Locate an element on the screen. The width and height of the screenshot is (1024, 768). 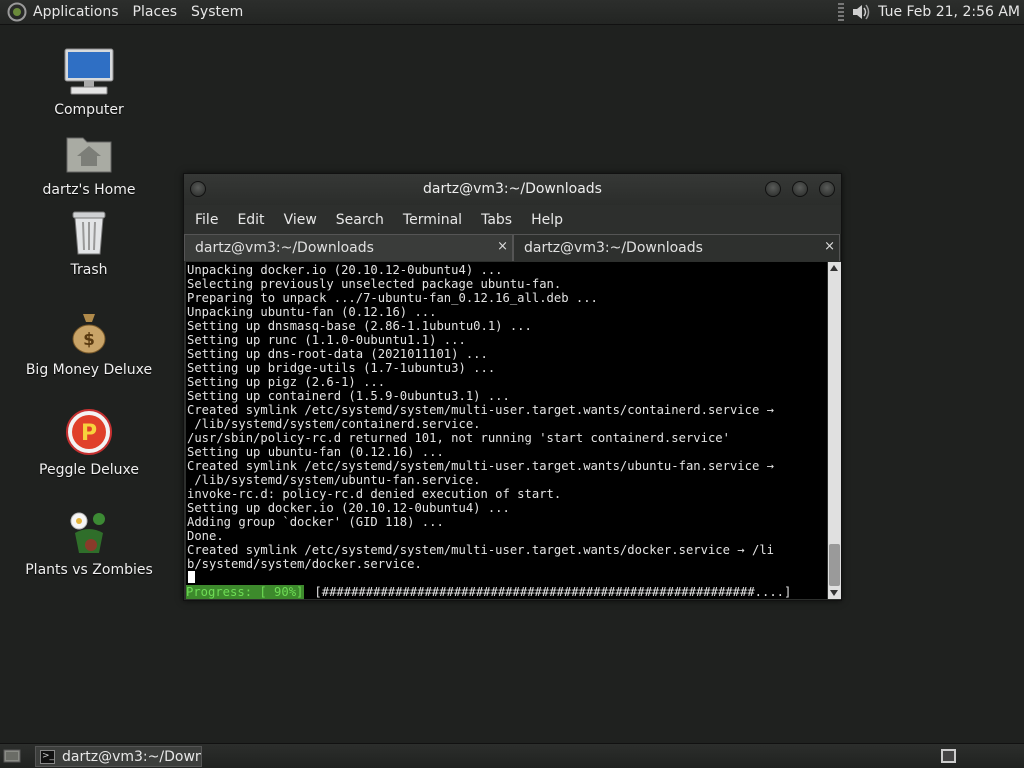
tab-2: dartz@vm3:~/Downloads × is located at coordinates (676, 247).